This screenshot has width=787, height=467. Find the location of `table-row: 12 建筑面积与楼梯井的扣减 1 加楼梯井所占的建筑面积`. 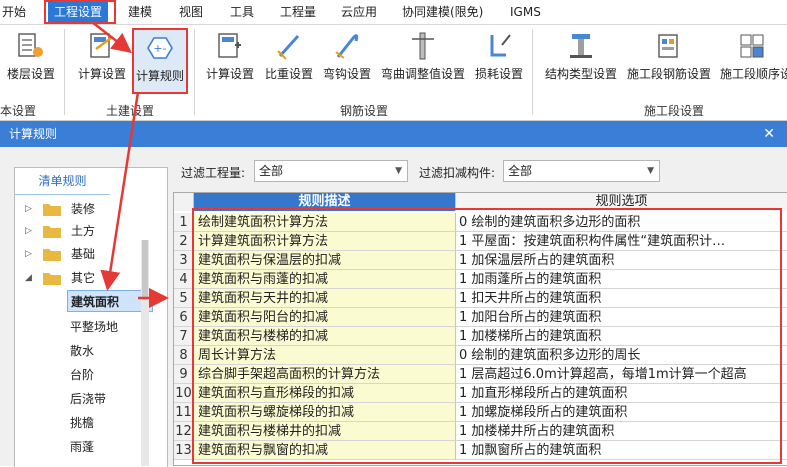

table-row: 12 建筑面积与楼梯井的扣减 1 加楼梯井所占的建筑面积 is located at coordinates (480, 431).